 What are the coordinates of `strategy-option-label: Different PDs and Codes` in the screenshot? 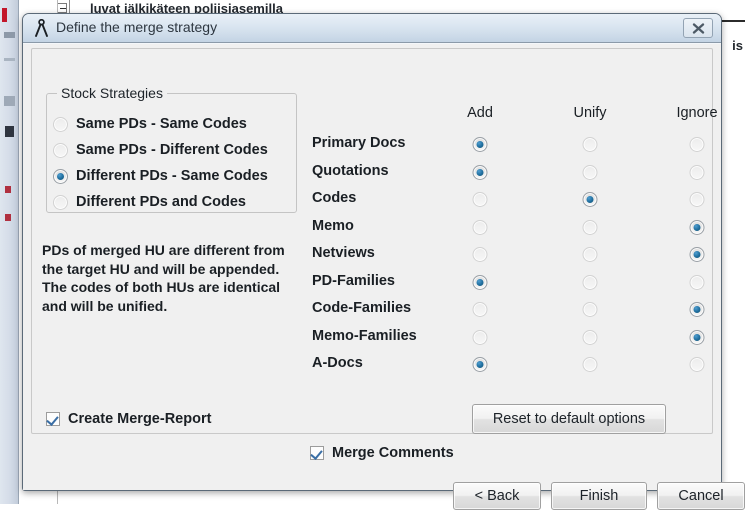 It's located at (161, 202).